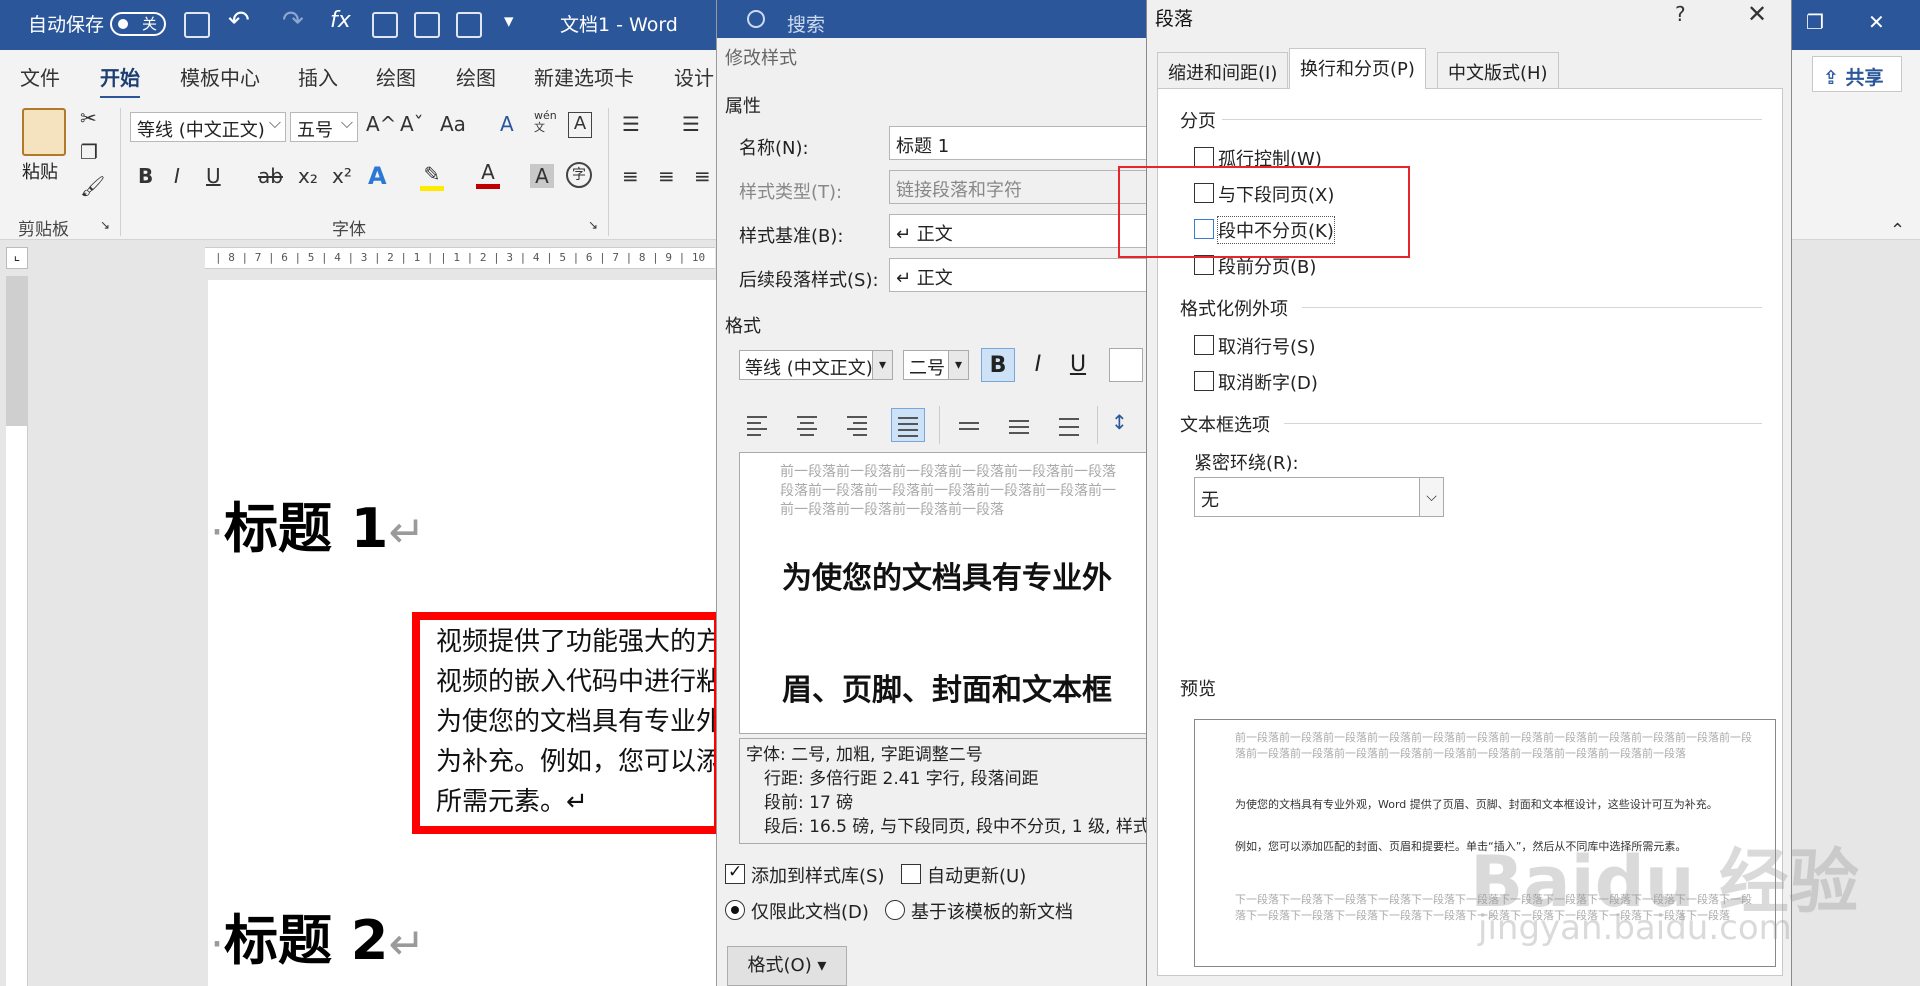  I want to click on select-icon, so click(385, 25).